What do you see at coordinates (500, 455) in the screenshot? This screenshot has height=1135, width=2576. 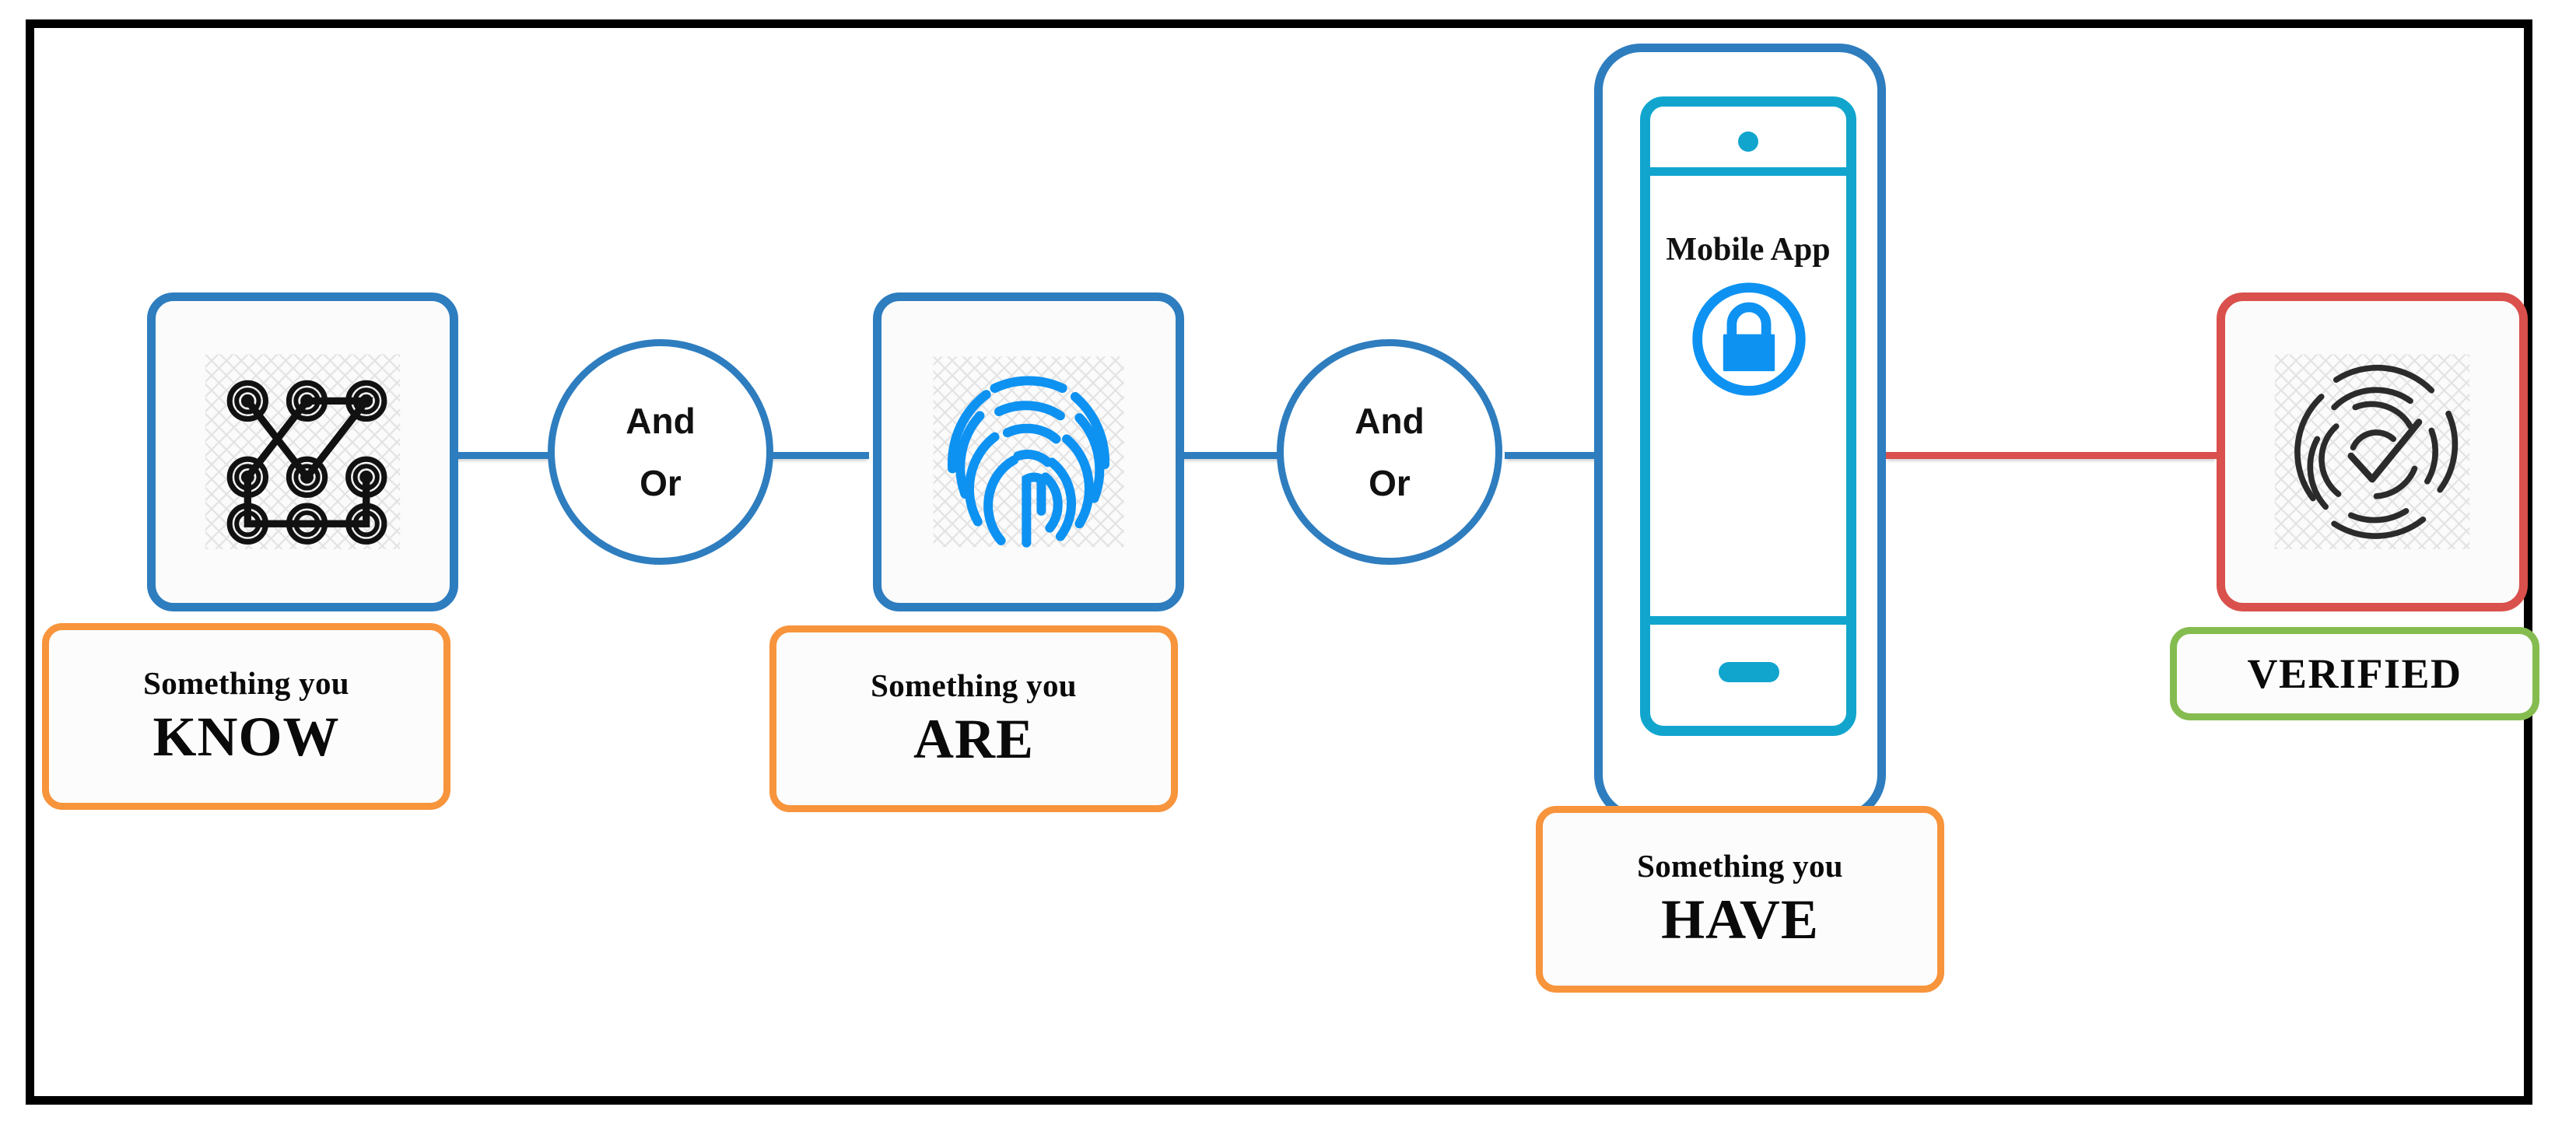 I see `connector-know-to-andor1` at bounding box center [500, 455].